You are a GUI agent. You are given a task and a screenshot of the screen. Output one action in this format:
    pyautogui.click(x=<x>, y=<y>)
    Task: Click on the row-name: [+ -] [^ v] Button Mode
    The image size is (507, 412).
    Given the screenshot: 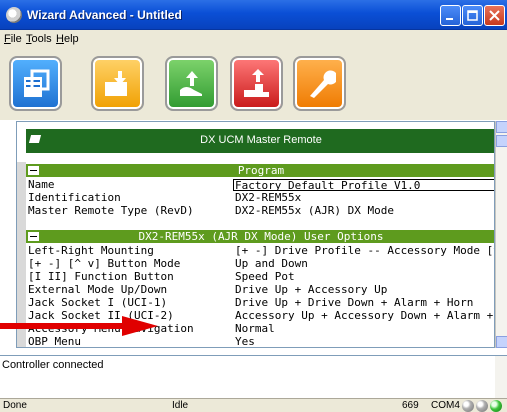 What is the action you would take?
    pyautogui.click(x=104, y=264)
    